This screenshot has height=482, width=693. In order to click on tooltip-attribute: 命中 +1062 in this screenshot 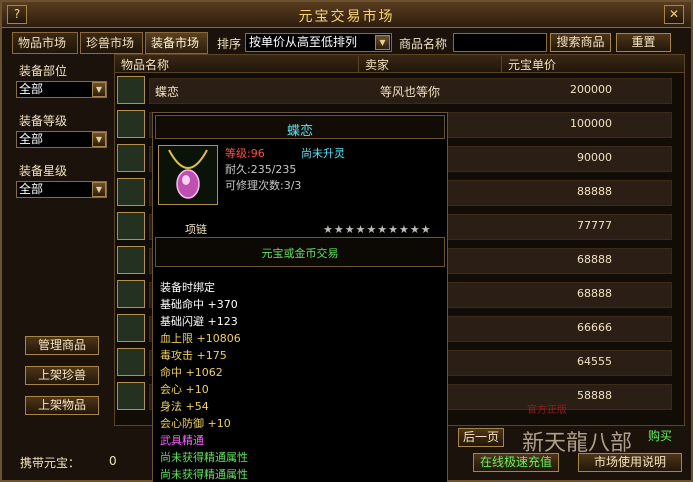, I will do `click(191, 372)`.